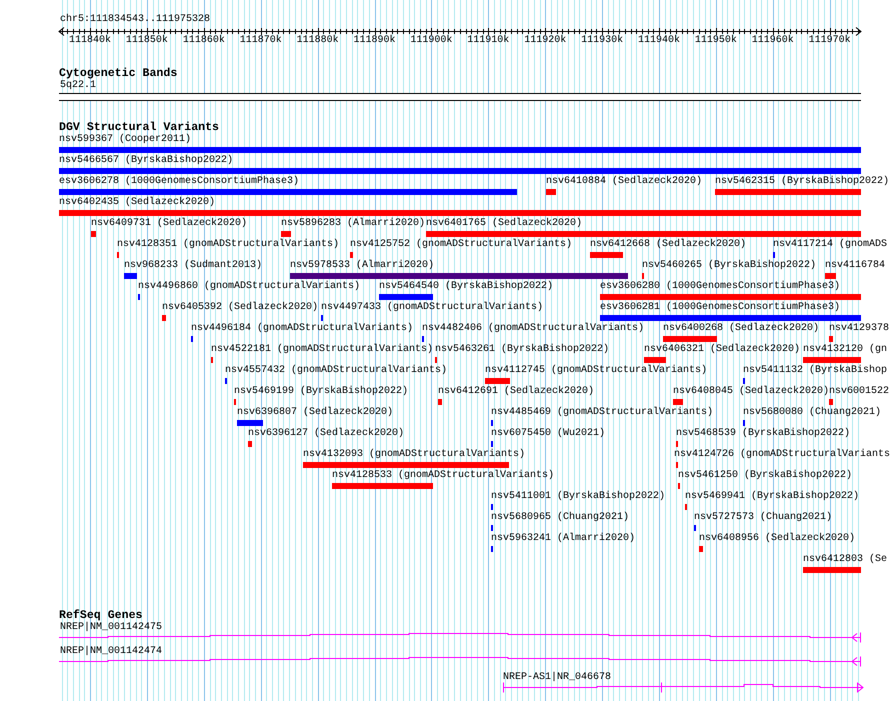 Image resolution: width=890 pixels, height=701 pixels. What do you see at coordinates (602, 41) in the screenshot?
I see `tick-label: 111930k` at bounding box center [602, 41].